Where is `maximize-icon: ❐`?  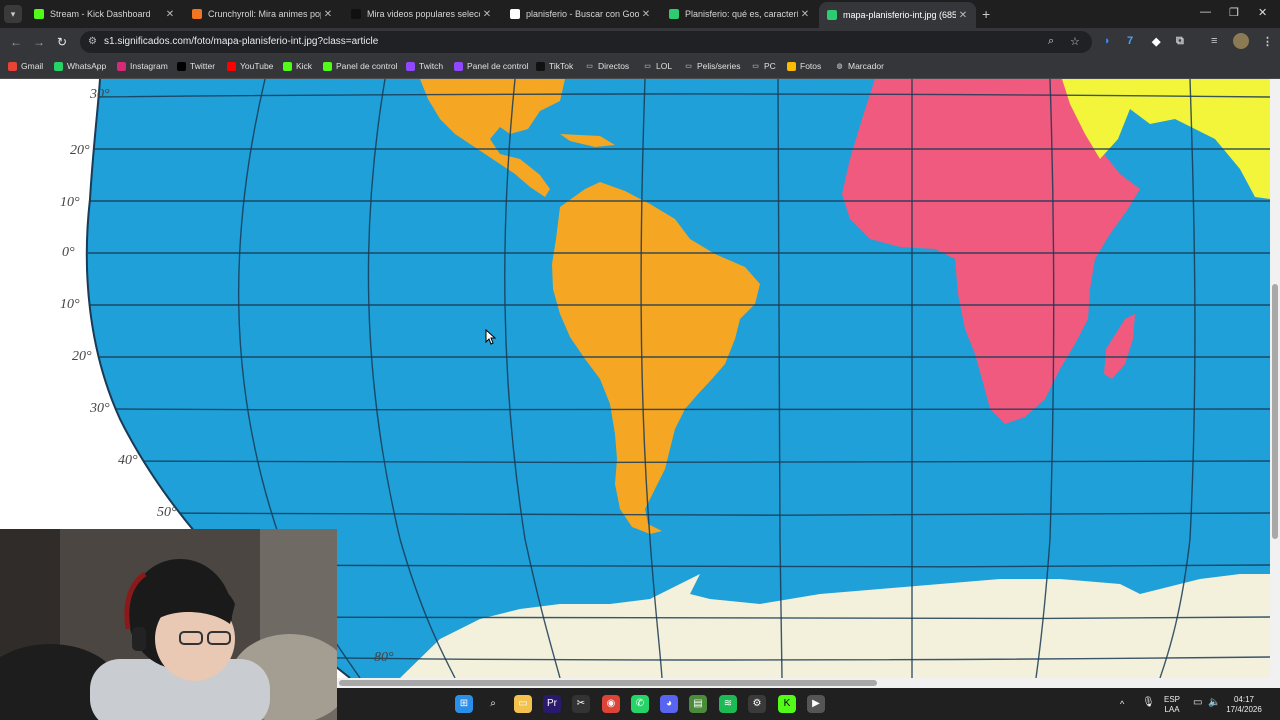 maximize-icon: ❐ is located at coordinates (1234, 12).